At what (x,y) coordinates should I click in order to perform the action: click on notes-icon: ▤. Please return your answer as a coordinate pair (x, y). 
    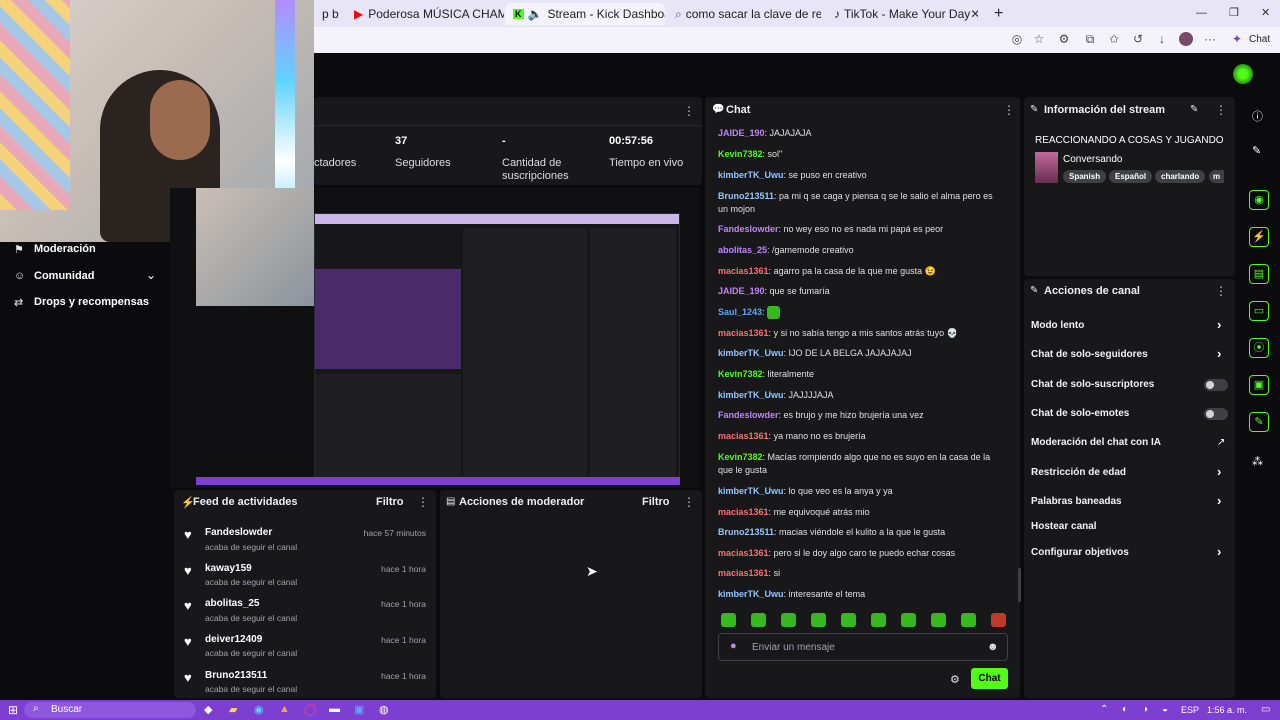
    Looking at the image, I should click on (1259, 274).